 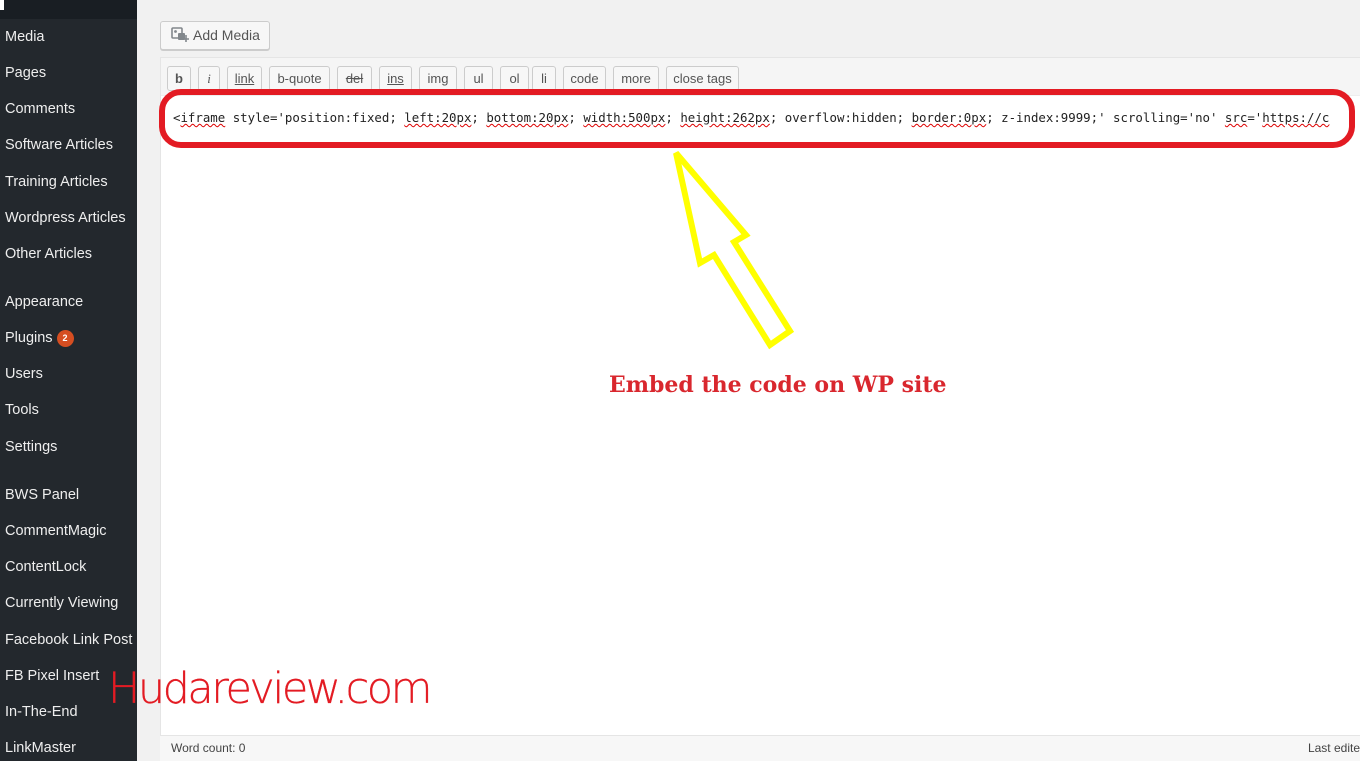 I want to click on qt-ol-button: ol, so click(x=514, y=78).